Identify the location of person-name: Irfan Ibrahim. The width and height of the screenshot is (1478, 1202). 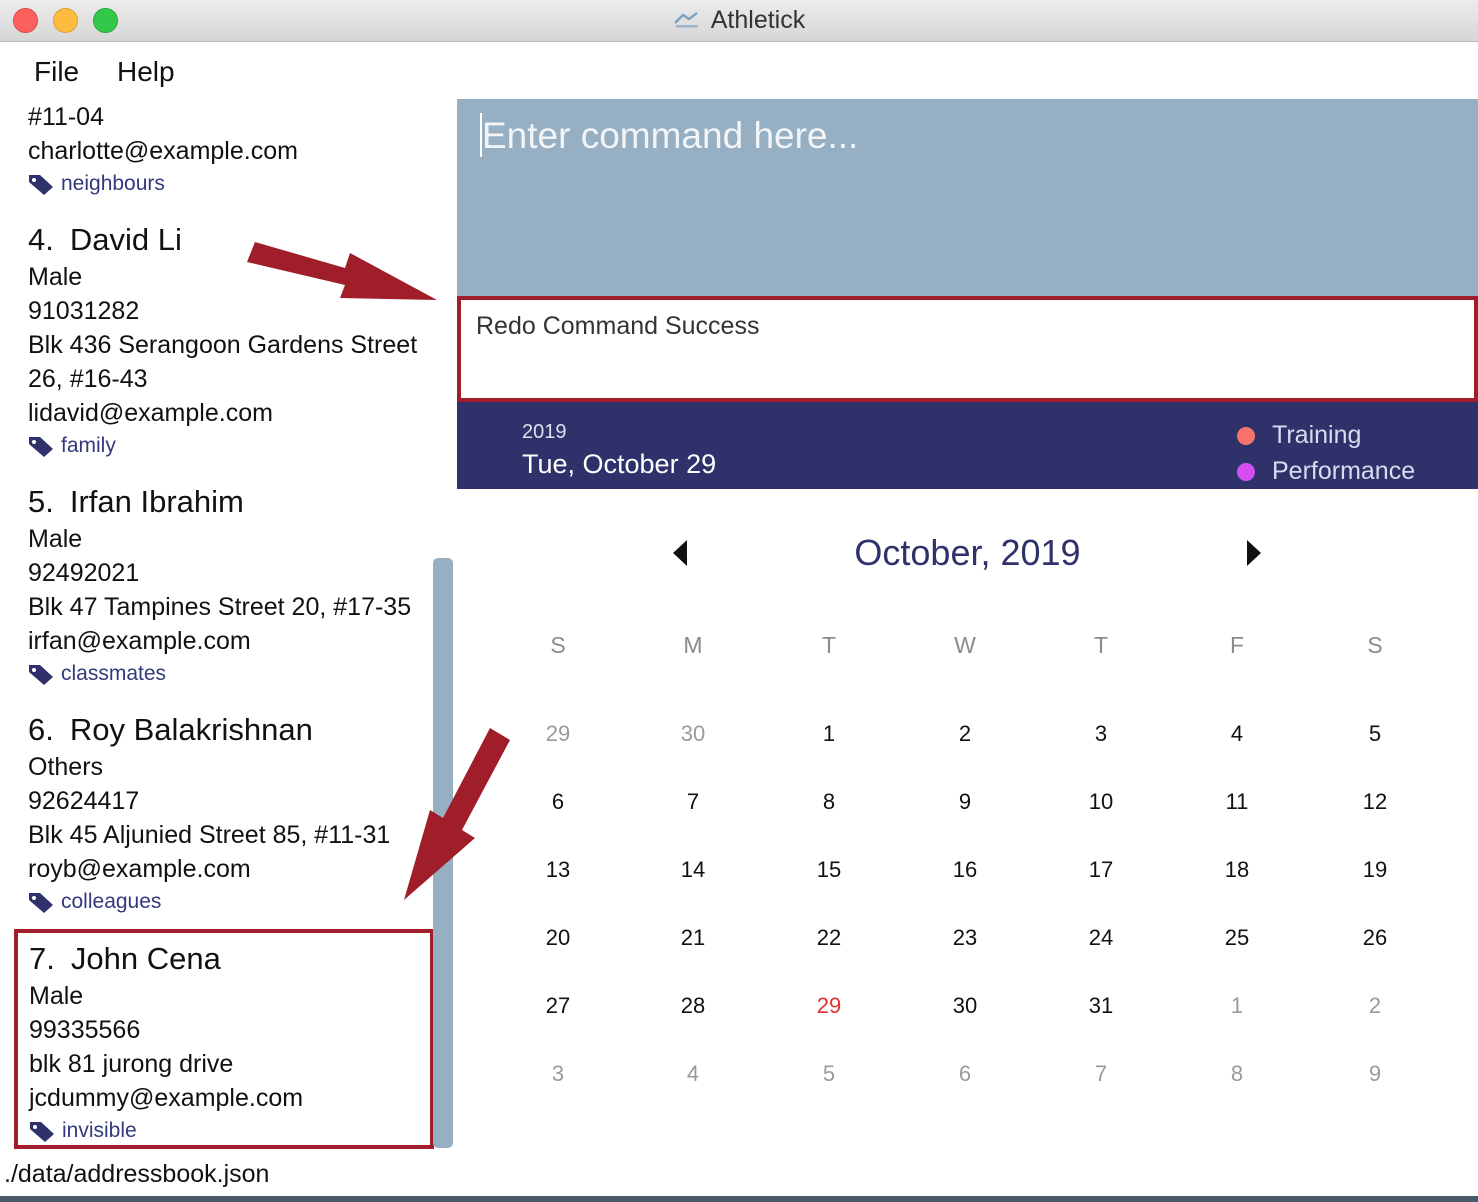
(156, 501).